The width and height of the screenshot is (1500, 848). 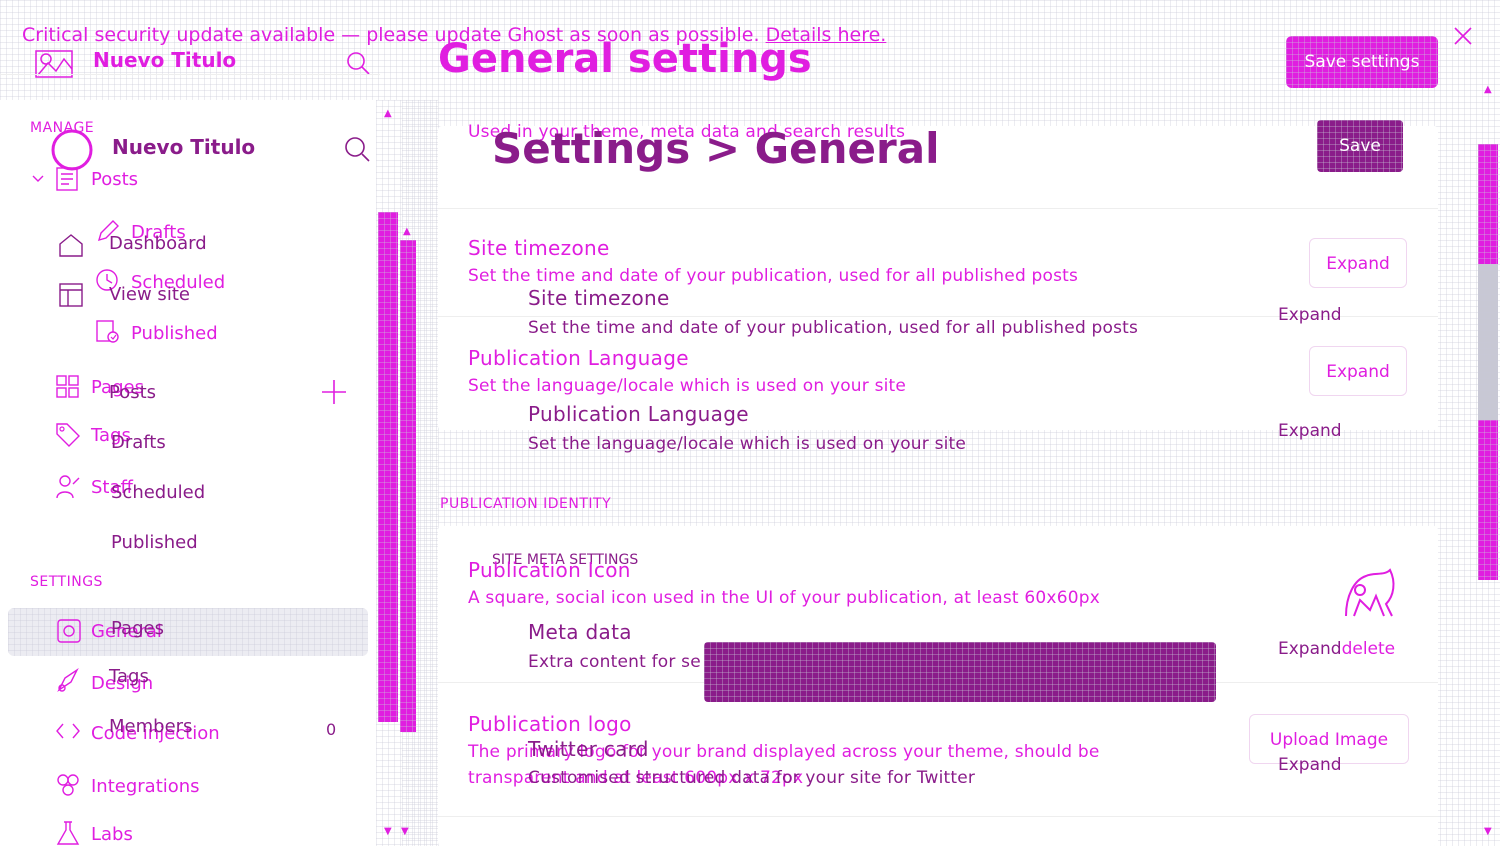 I want to click on settings-section-label: SETTINGS, so click(x=66, y=582).